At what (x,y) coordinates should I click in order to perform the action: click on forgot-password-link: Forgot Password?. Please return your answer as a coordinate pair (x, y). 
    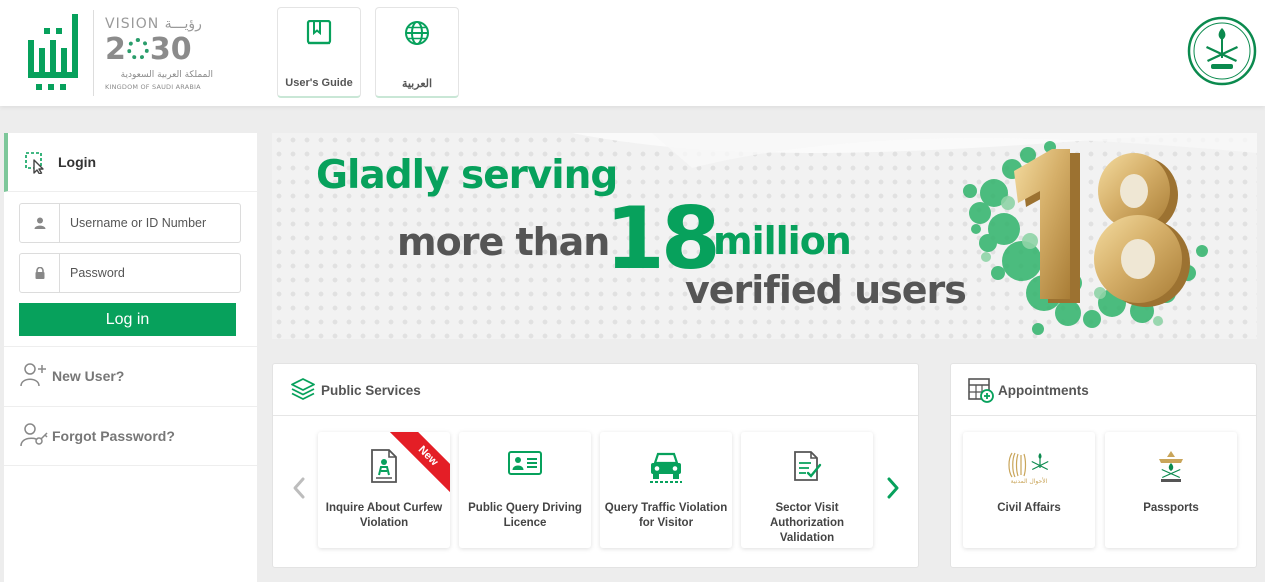
    Looking at the image, I should click on (130, 436).